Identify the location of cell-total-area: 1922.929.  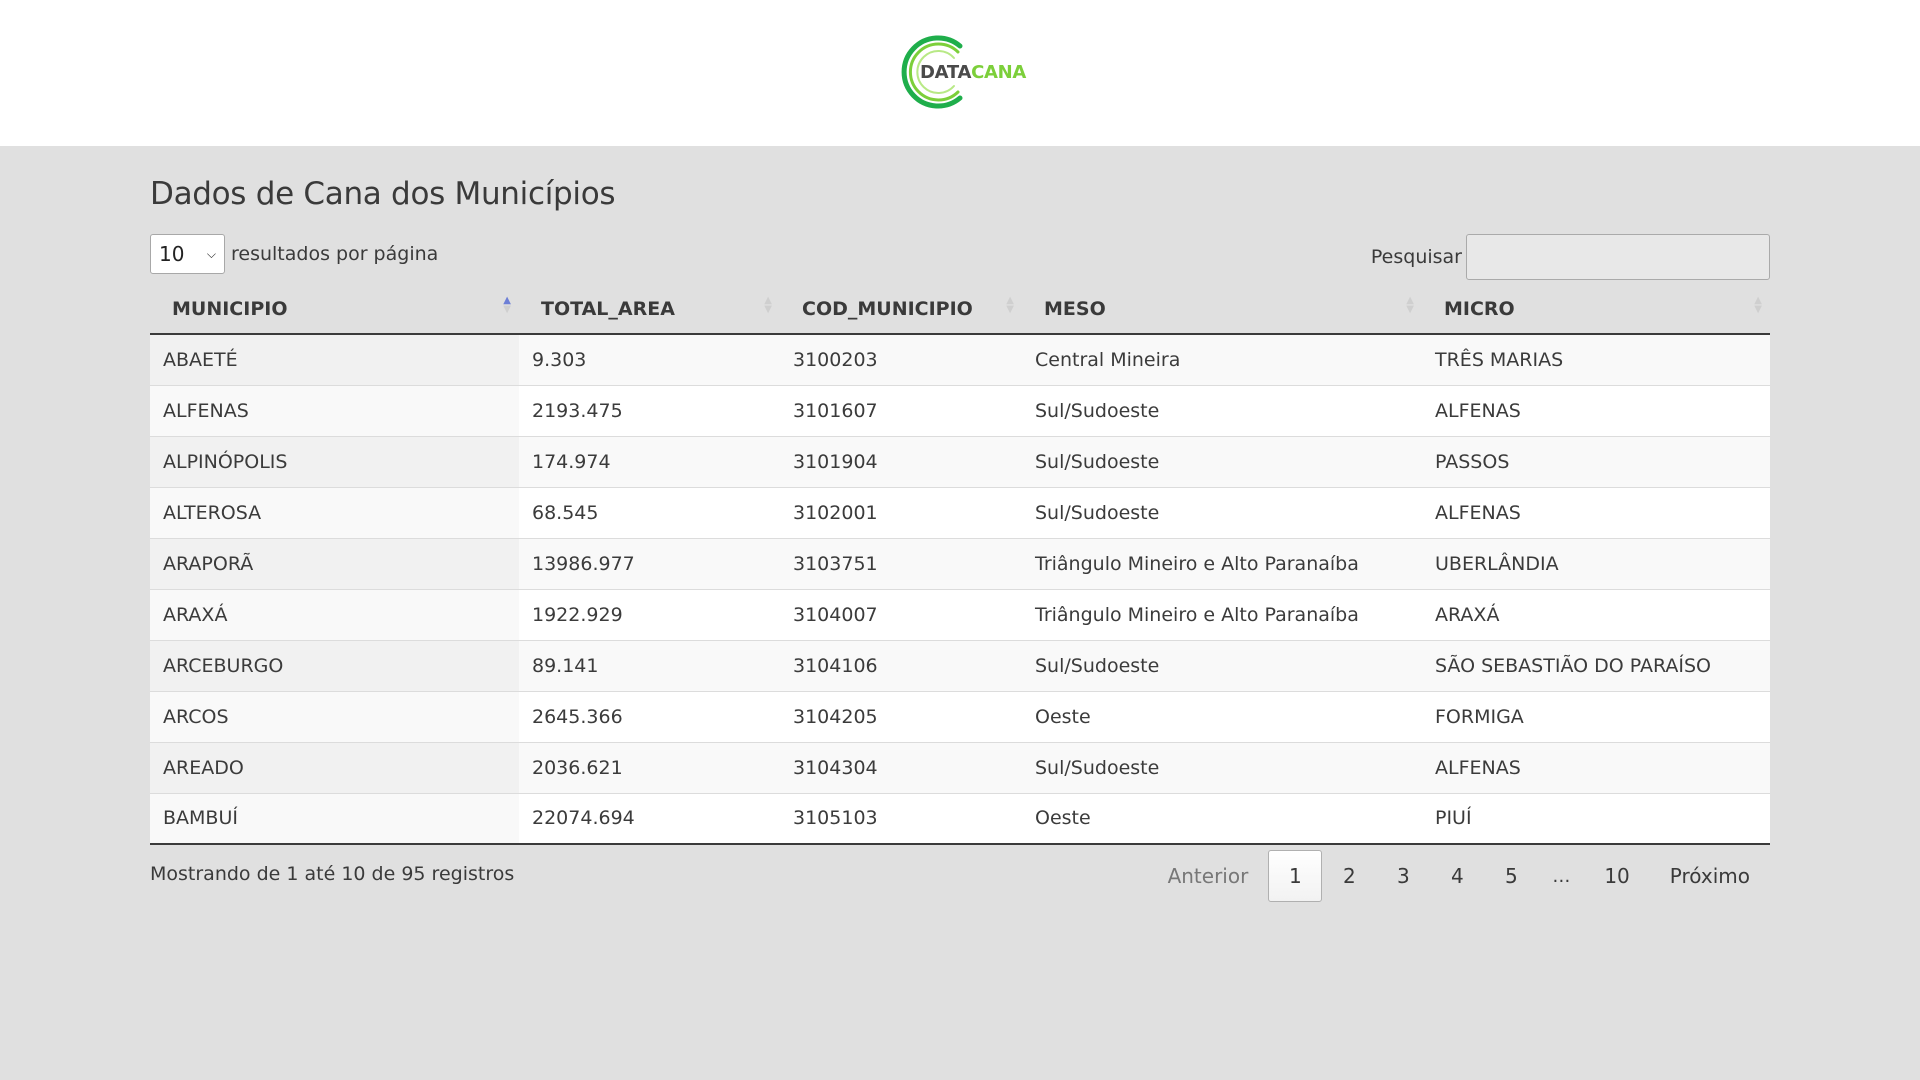
(649, 614).